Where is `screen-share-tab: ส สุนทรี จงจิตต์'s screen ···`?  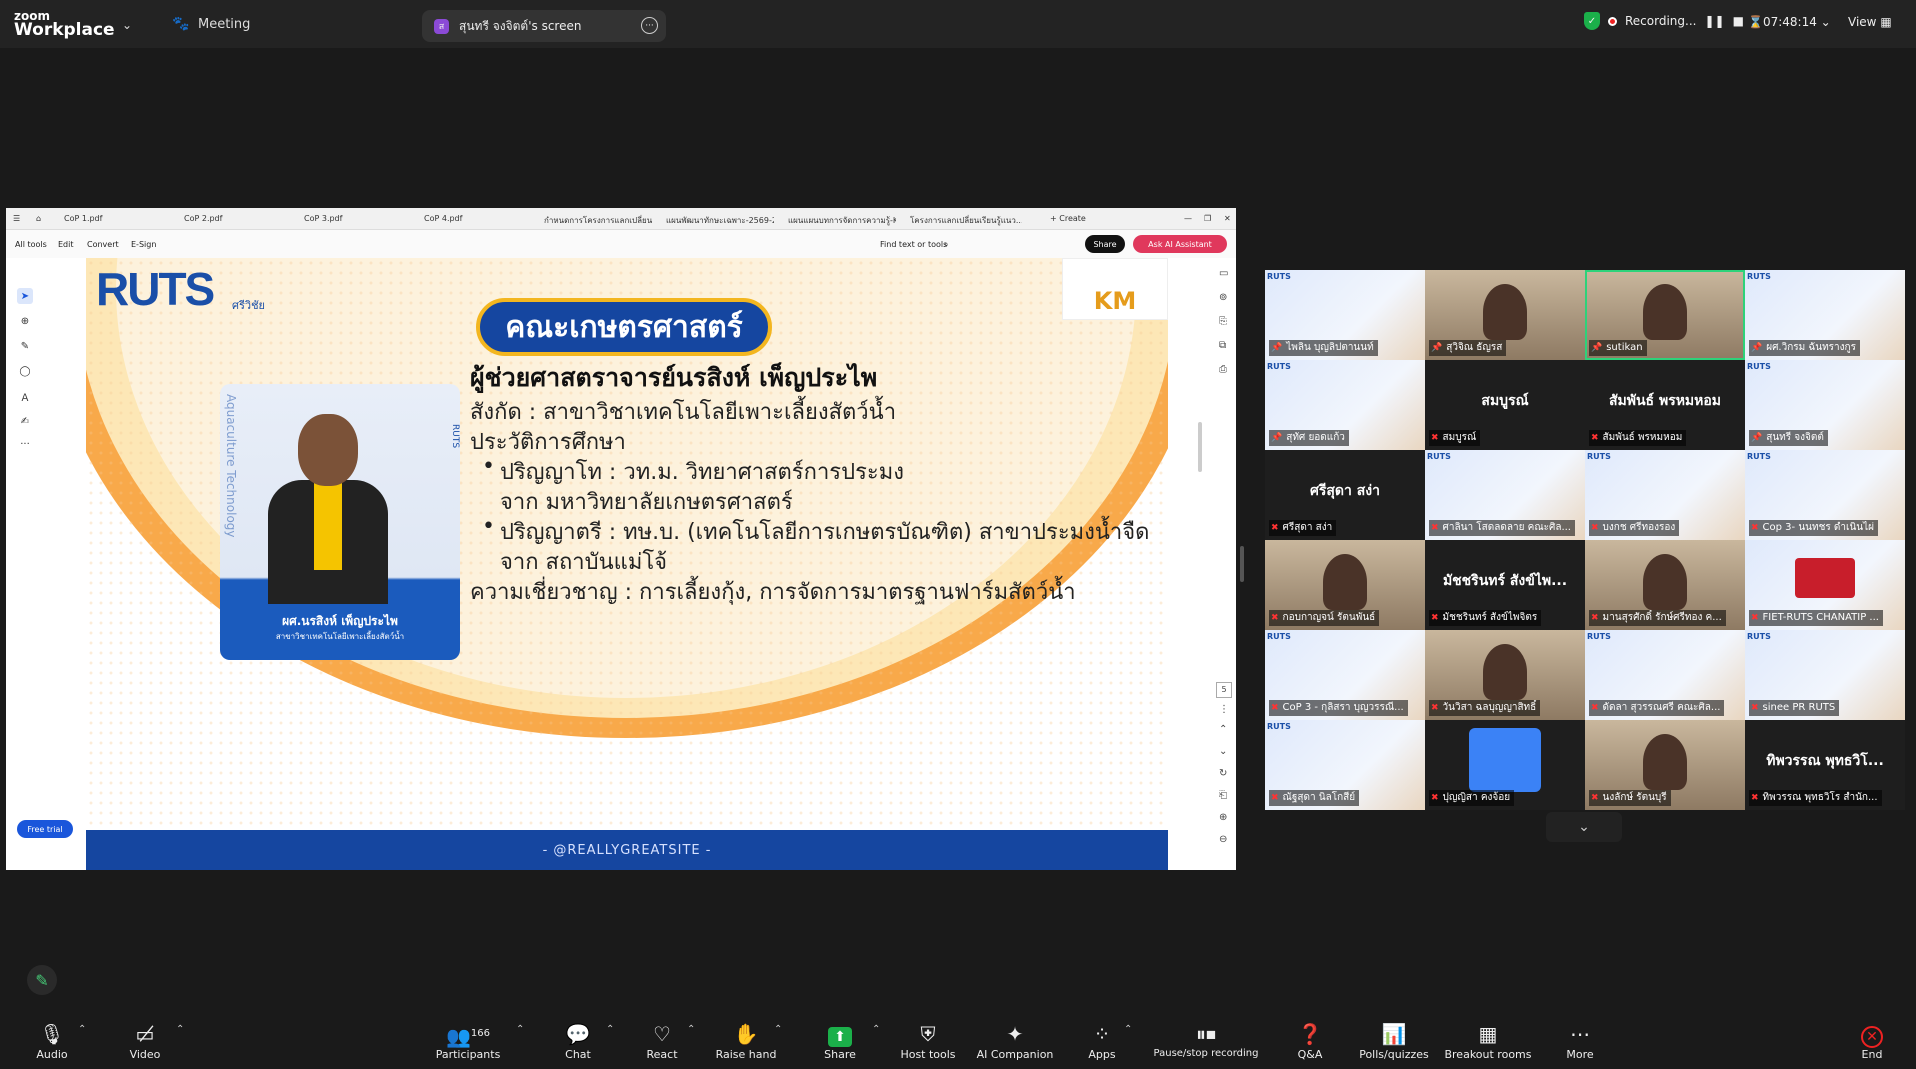
screen-share-tab: ส สุนทรี จงจิตต์'s screen ··· is located at coordinates (544, 26).